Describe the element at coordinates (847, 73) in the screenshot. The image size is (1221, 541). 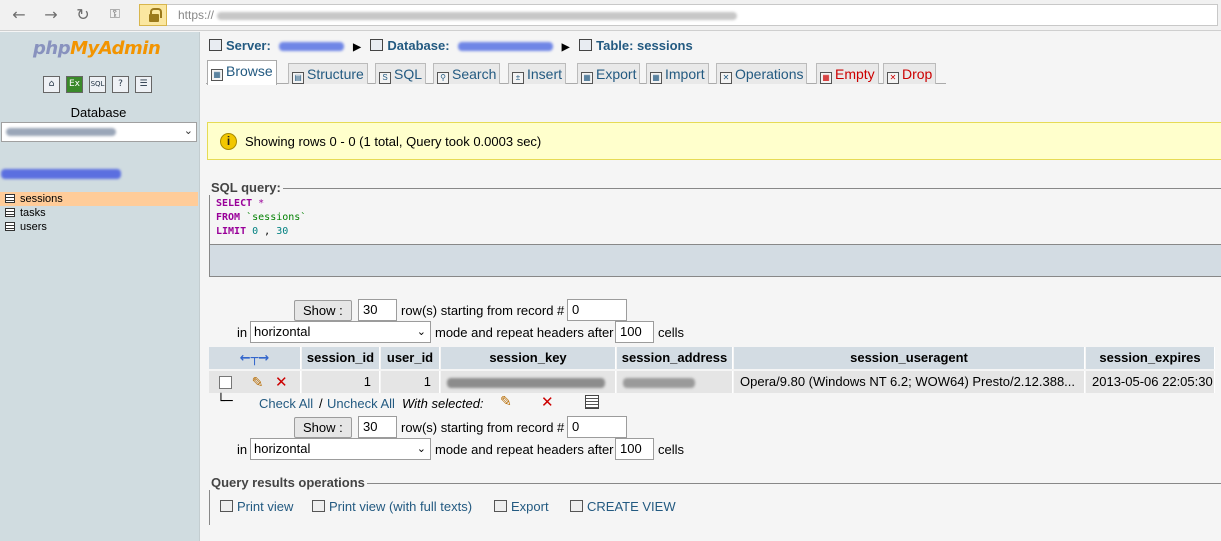
I see `tab-empty: ▦ Empty` at that location.